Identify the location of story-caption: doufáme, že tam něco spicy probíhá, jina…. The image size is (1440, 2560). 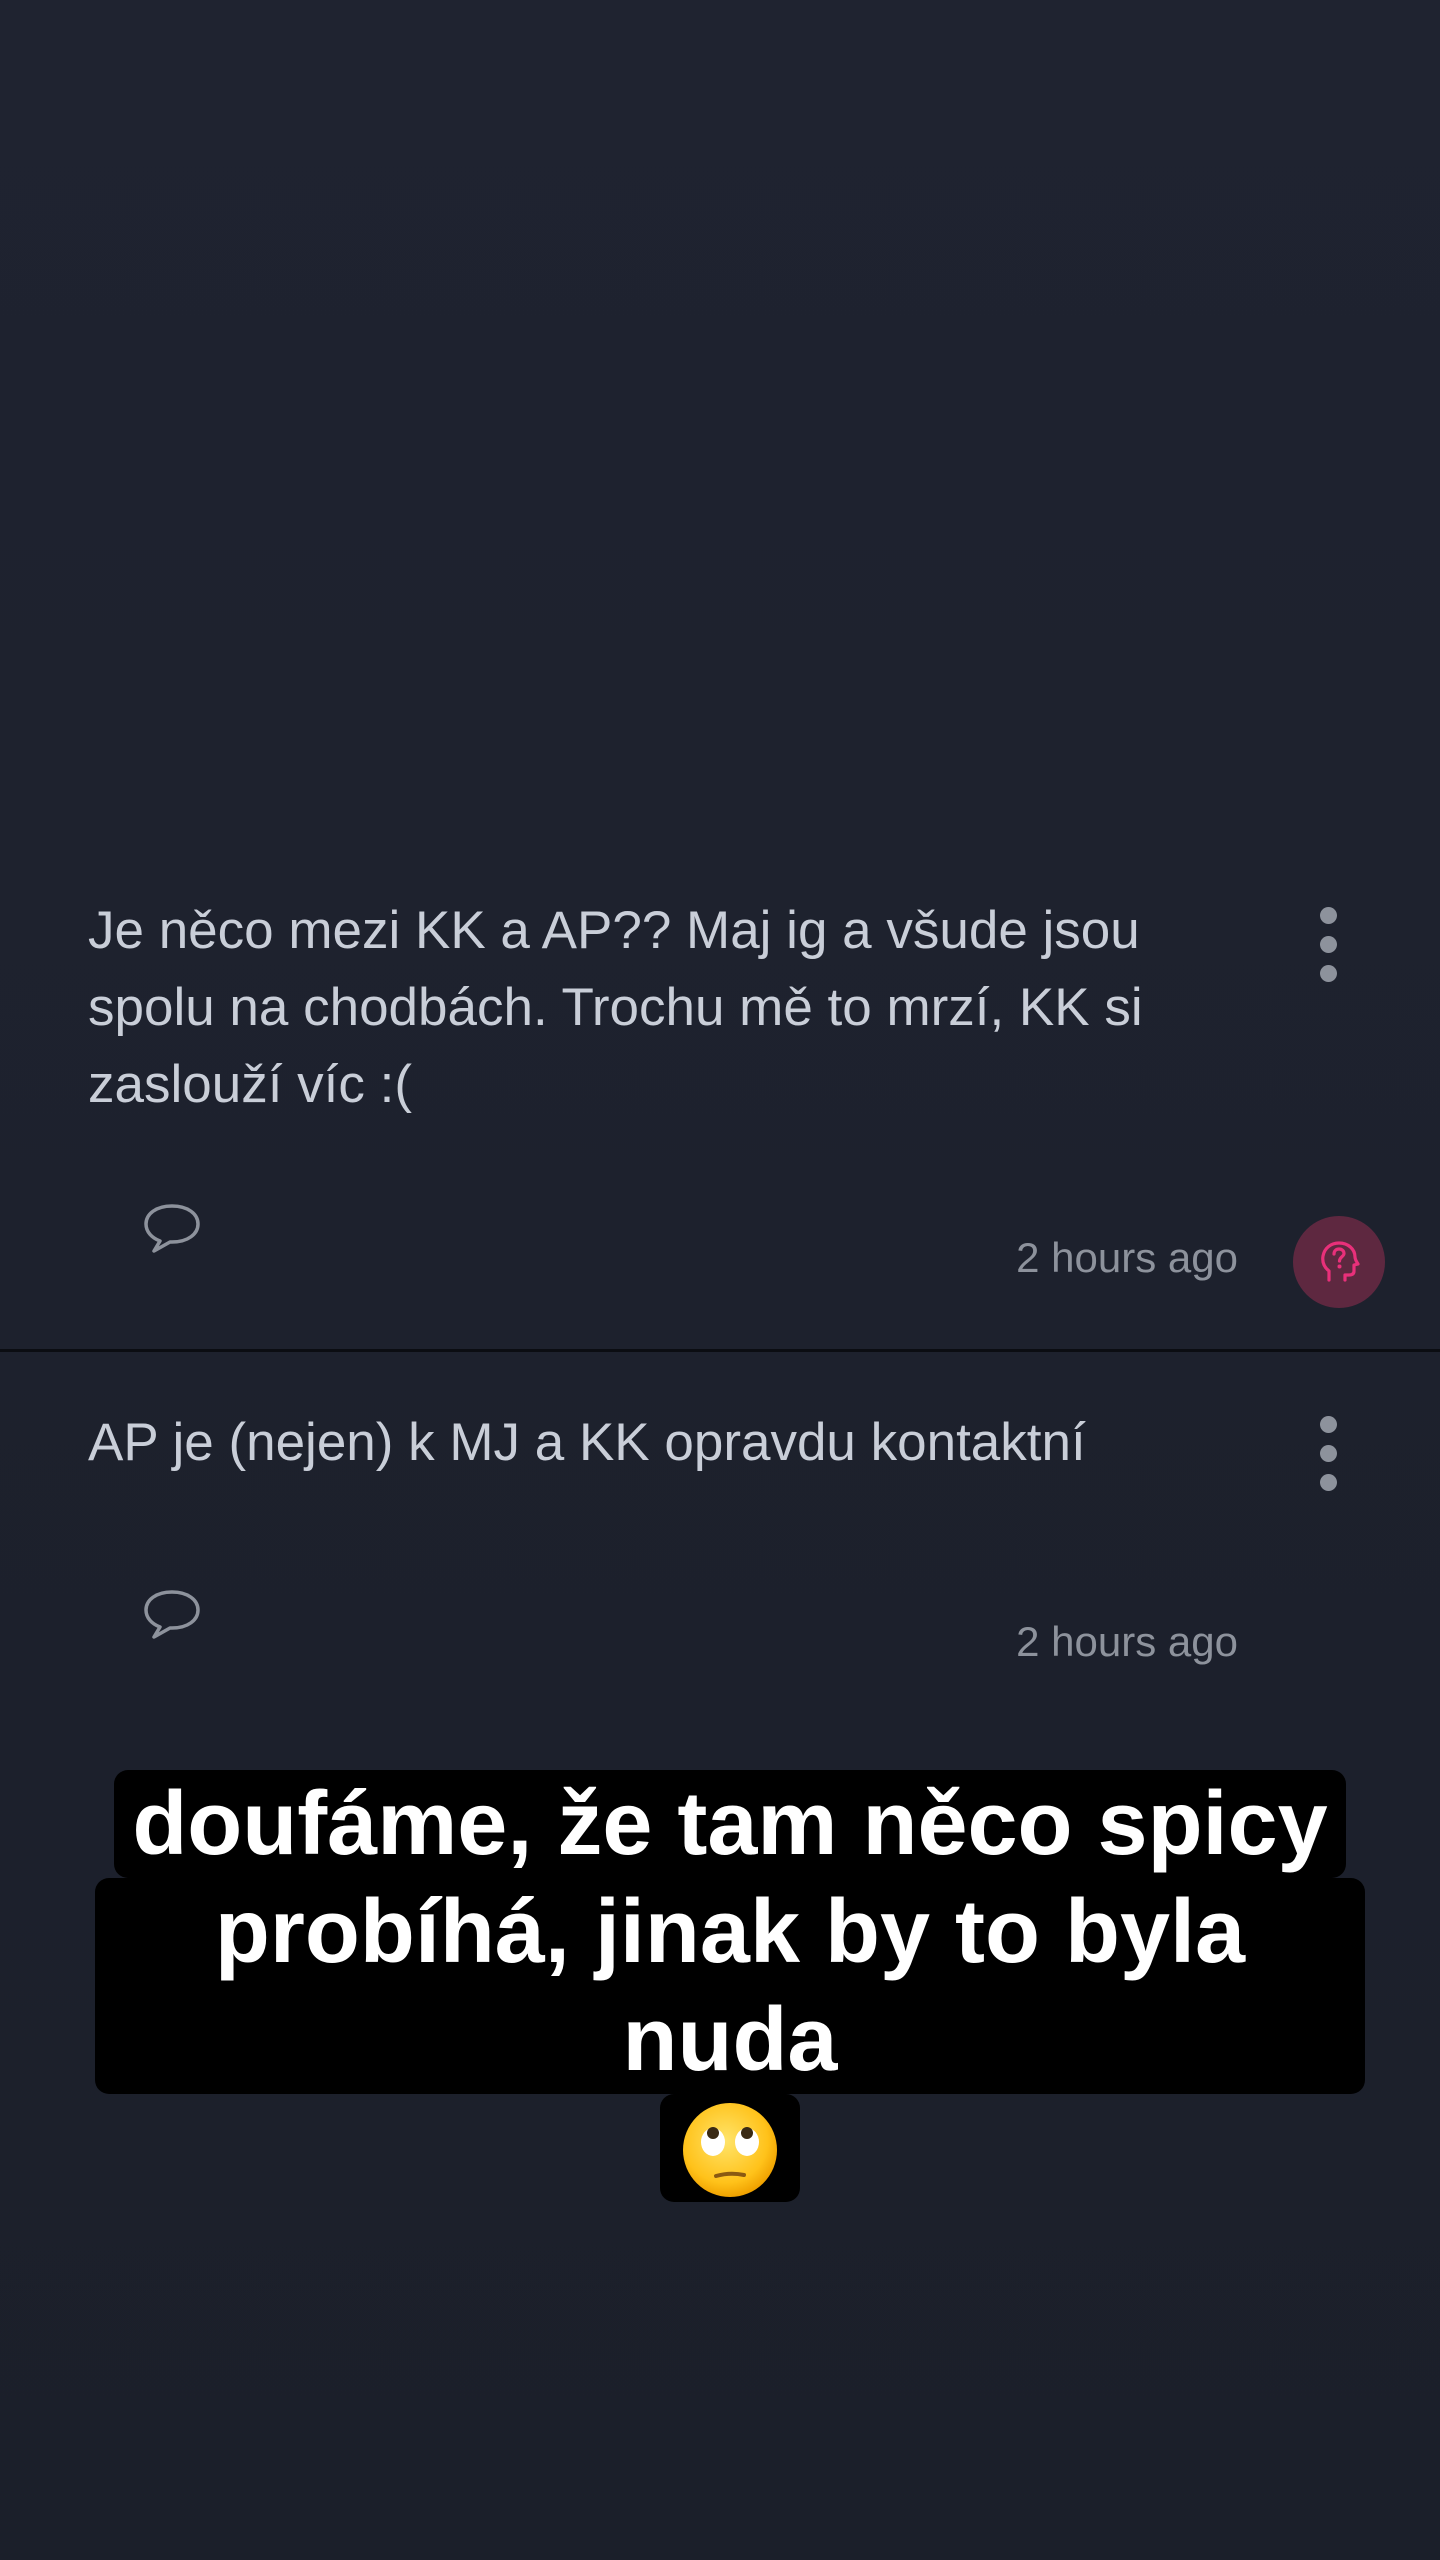
(730, 1986).